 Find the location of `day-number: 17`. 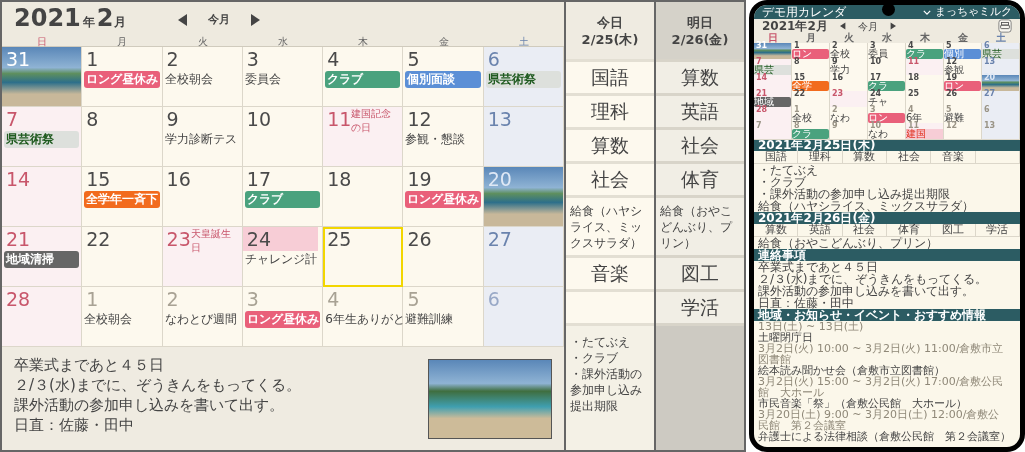

day-number: 17 is located at coordinates (259, 179).